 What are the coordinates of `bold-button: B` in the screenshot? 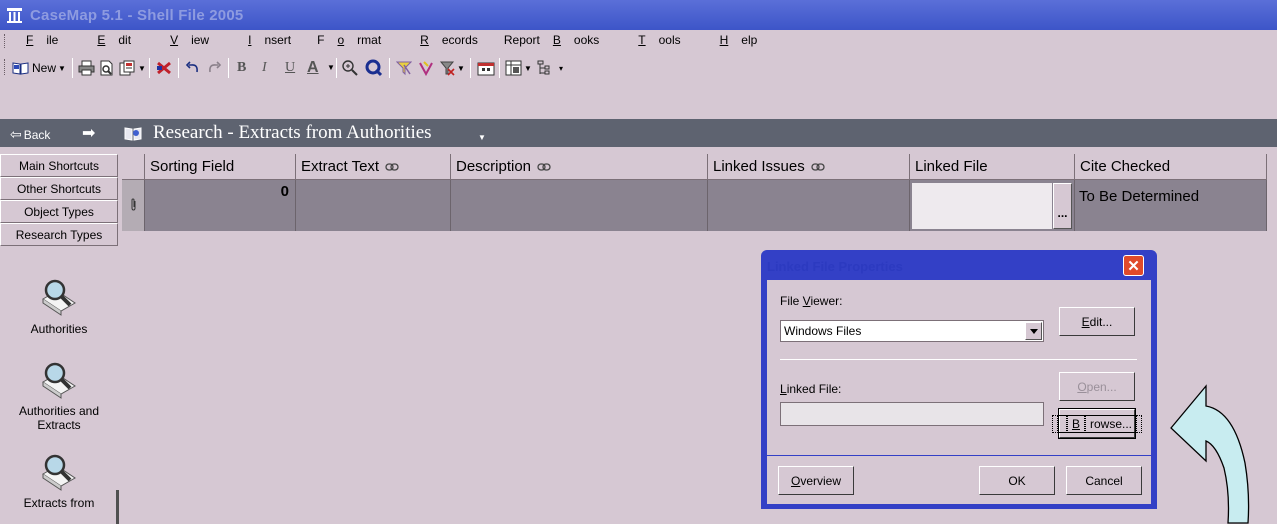 It's located at (241, 68).